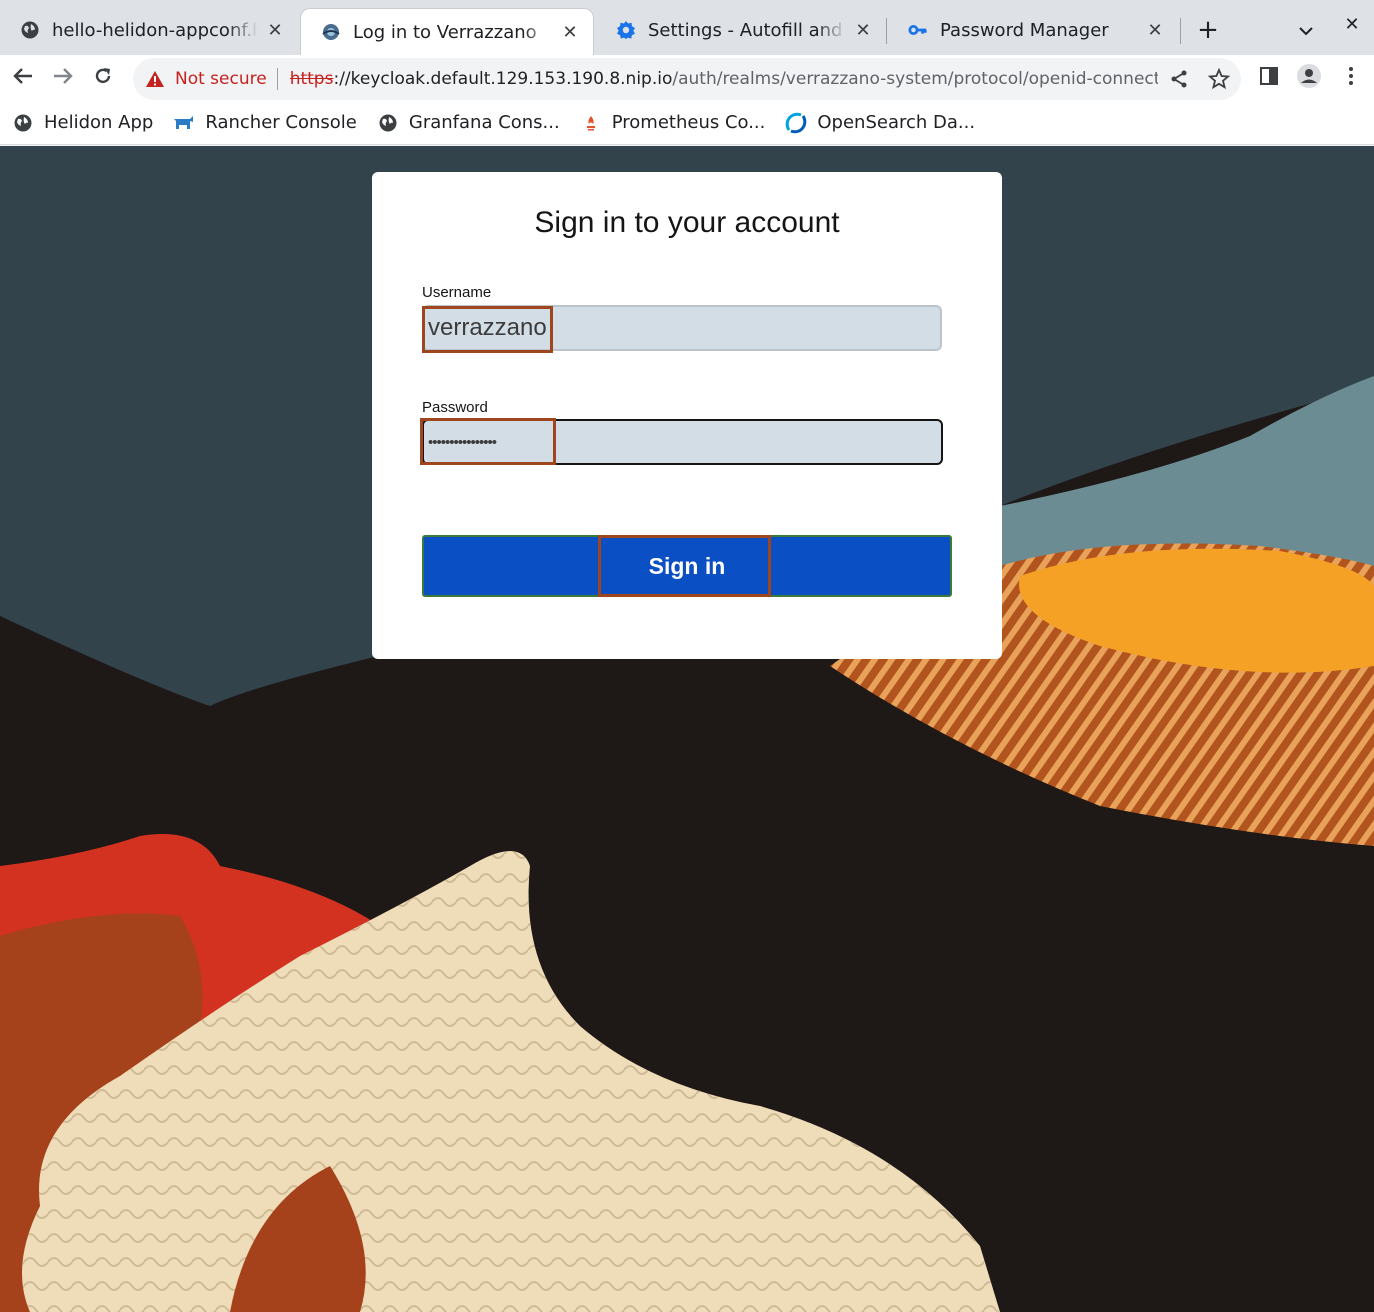  What do you see at coordinates (155, 79) in the screenshot?
I see `warning-icon` at bounding box center [155, 79].